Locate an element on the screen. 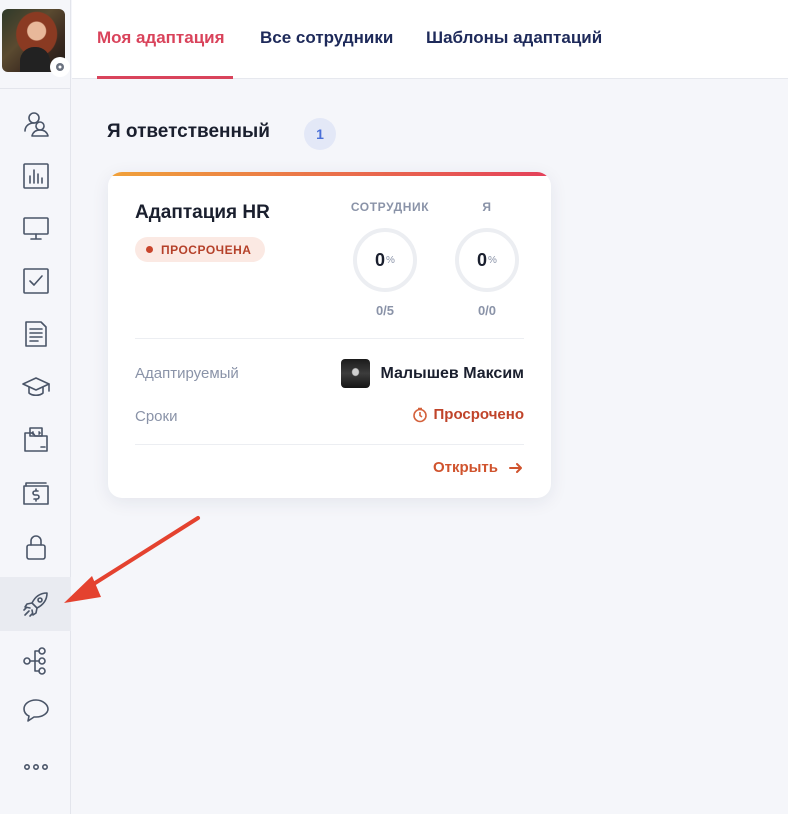 The image size is (788, 814). me-progress-ratio: 0/0 is located at coordinates (487, 310).